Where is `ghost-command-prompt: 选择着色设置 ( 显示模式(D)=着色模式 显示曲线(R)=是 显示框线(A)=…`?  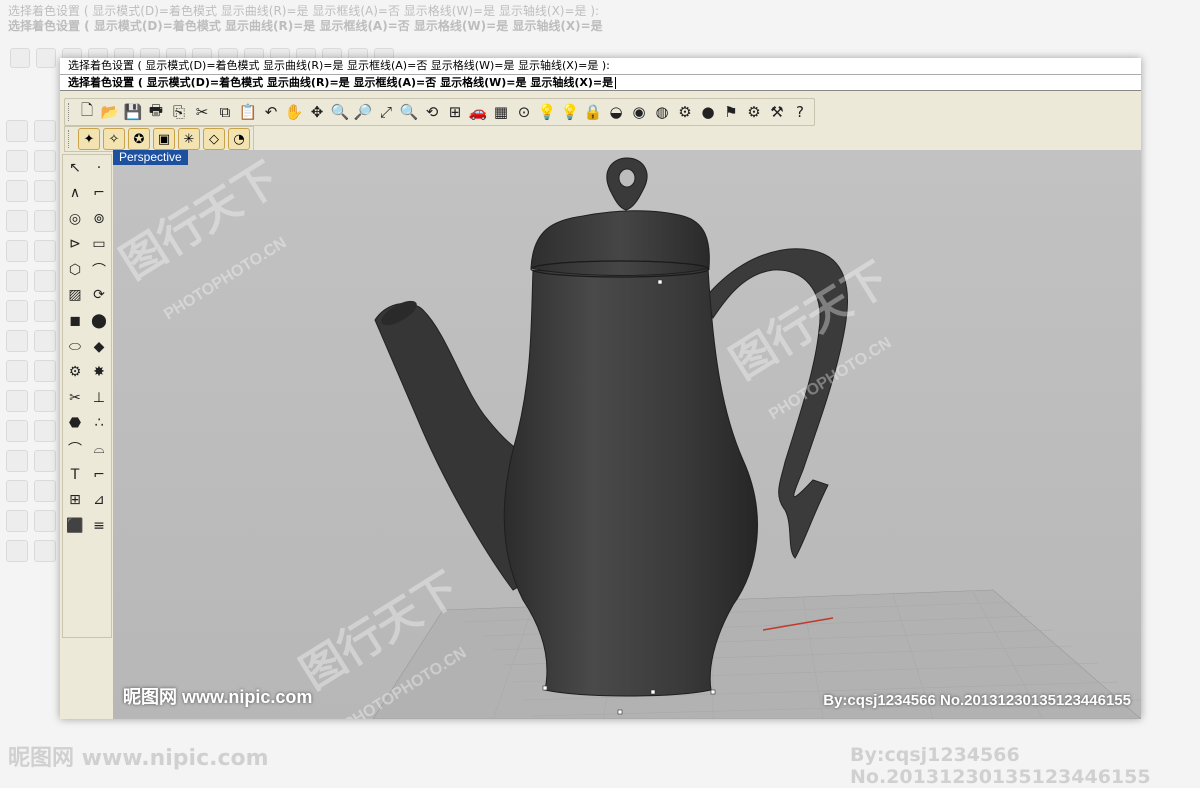
ghost-command-prompt: 选择着色设置 ( 显示模式(D)=着色模式 显示曲线(R)=是 显示框线(A)=… is located at coordinates (305, 26).